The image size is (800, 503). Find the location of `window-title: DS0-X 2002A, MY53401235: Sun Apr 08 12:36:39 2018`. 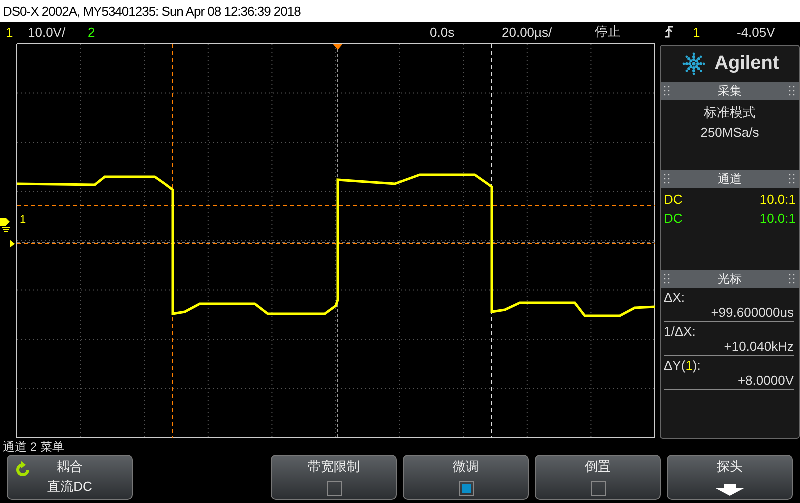

window-title: DS0-X 2002A, MY53401235: Sun Apr 08 12:36:39 2018 is located at coordinates (152, 11).